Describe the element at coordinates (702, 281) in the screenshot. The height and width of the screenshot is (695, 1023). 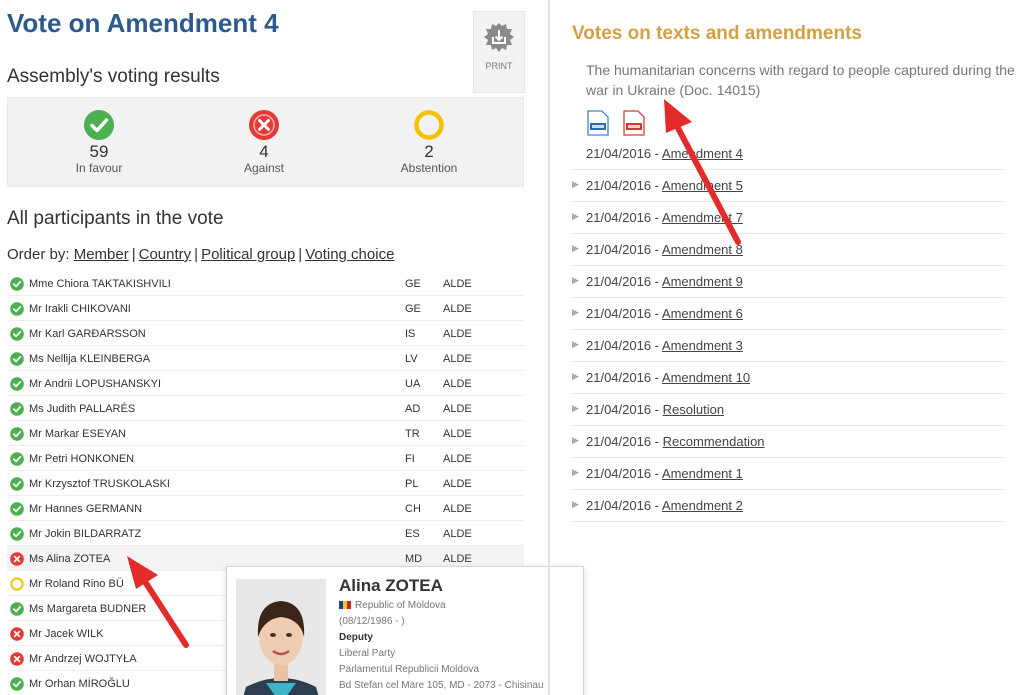
I see `amendment-link: Amendment 9` at that location.